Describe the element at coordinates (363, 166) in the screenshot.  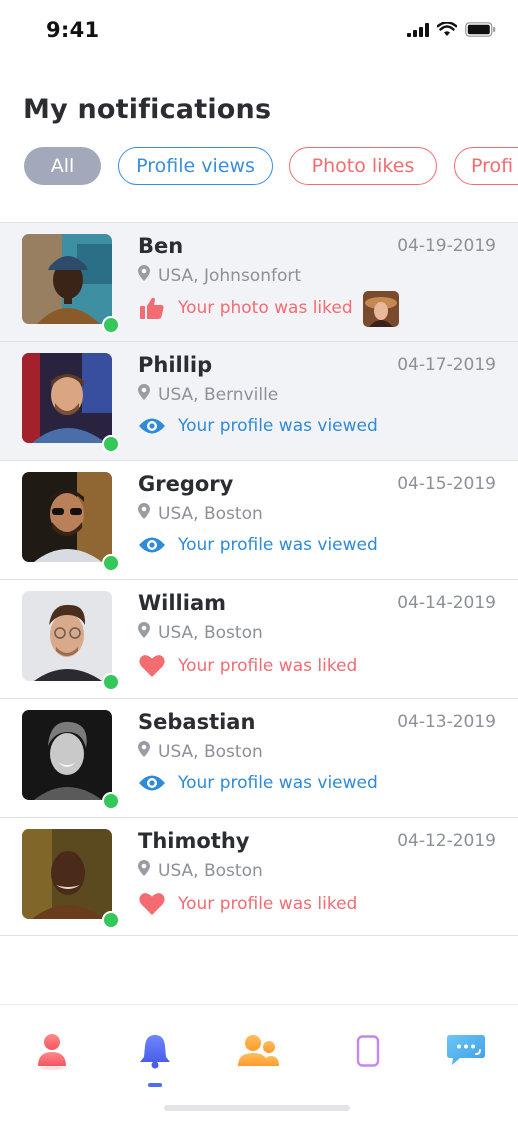
I see `filter-chip-photo-likes: Photo likes` at that location.